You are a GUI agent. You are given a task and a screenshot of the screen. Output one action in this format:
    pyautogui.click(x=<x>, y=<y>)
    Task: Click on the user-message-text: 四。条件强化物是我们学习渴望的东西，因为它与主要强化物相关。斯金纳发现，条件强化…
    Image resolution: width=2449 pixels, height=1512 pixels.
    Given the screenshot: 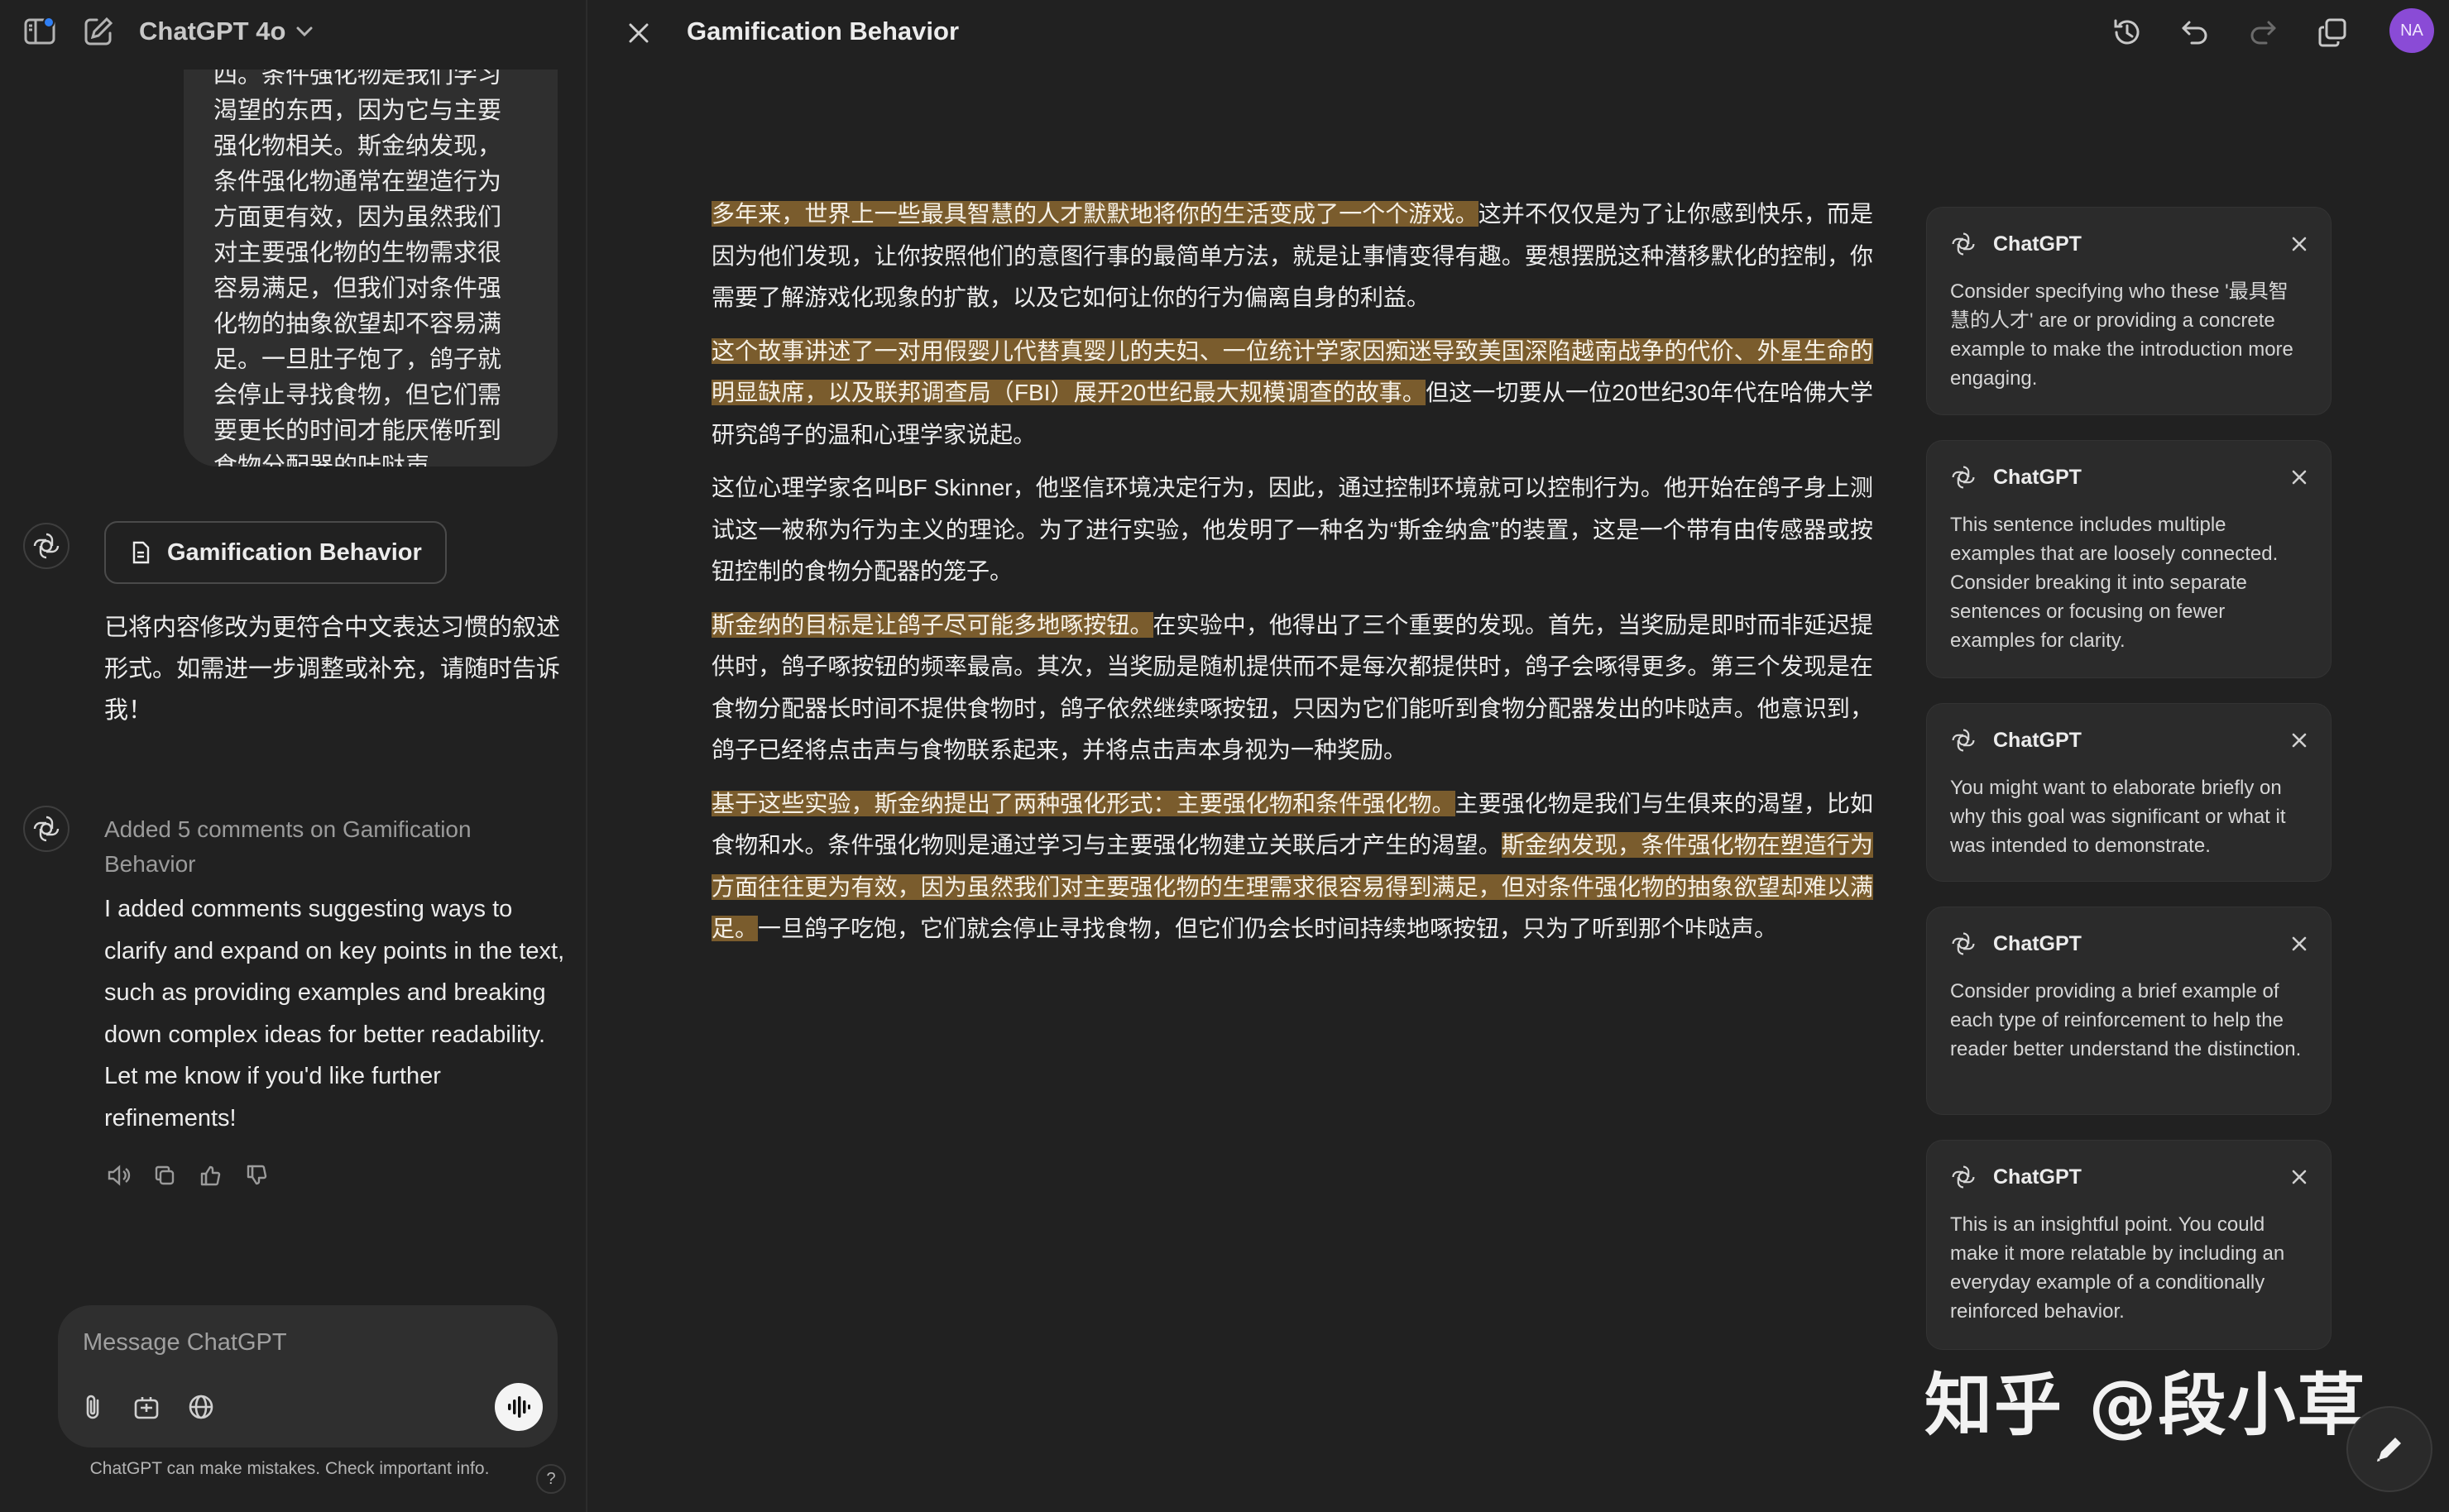 What is the action you would take?
    pyautogui.click(x=357, y=268)
    